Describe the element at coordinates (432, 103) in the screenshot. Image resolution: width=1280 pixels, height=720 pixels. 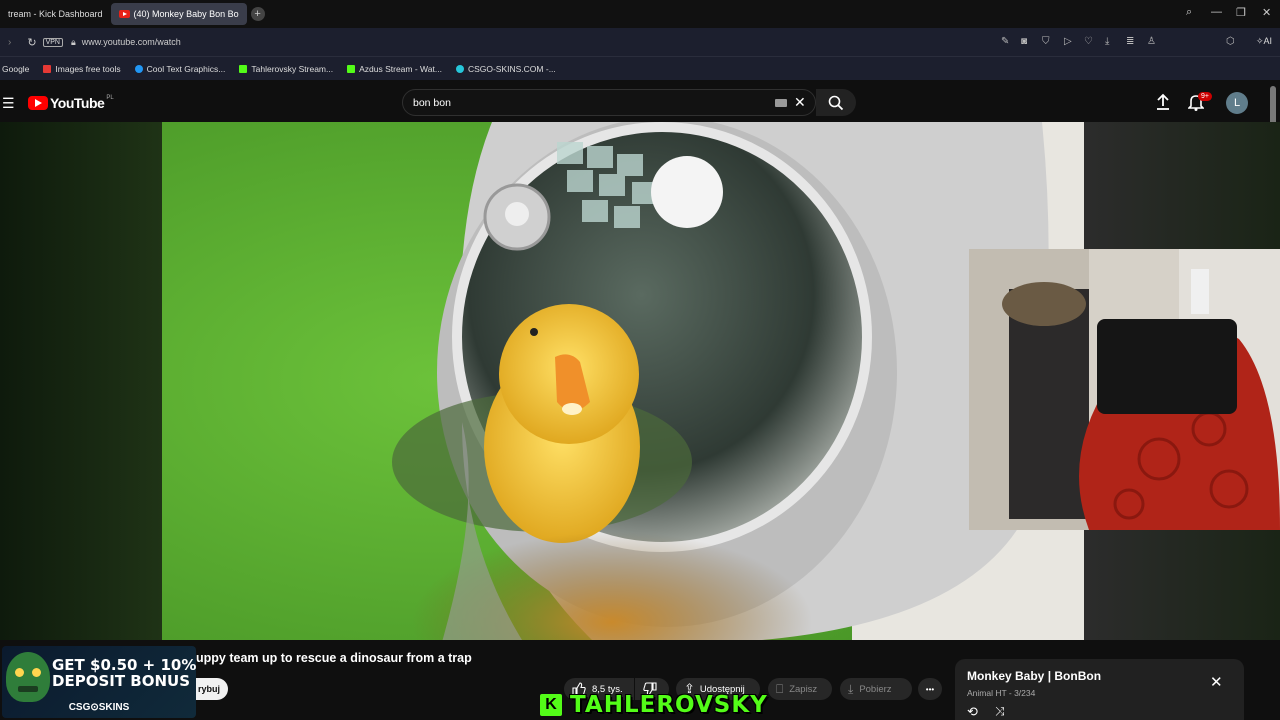
I see `search-input: bon bon` at that location.